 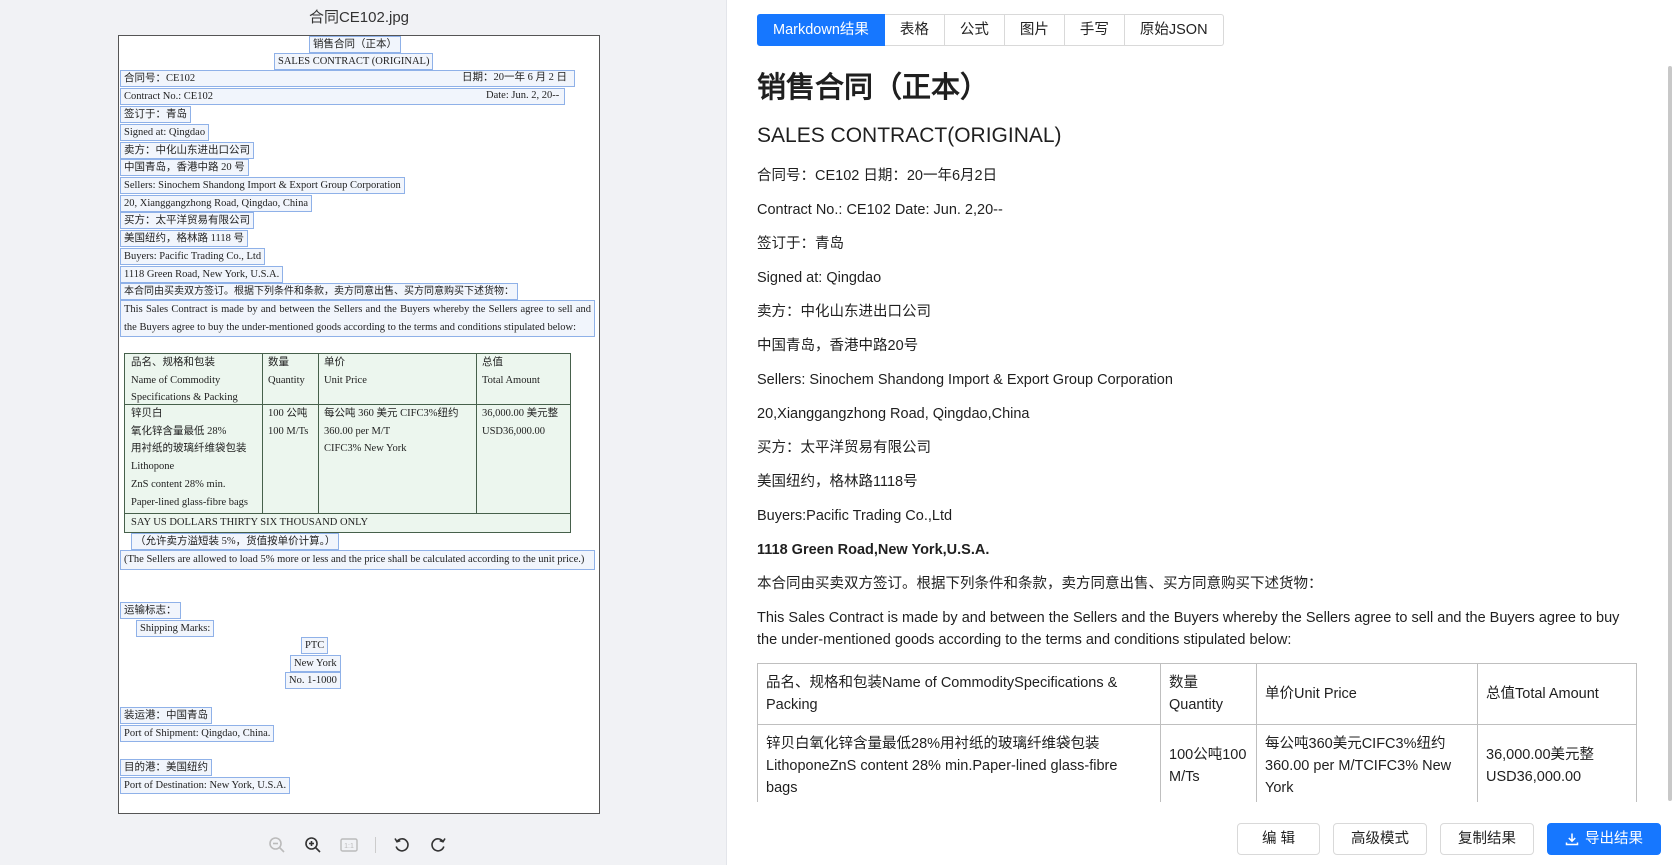 What do you see at coordinates (438, 845) in the screenshot?
I see `rotate-right-icon` at bounding box center [438, 845].